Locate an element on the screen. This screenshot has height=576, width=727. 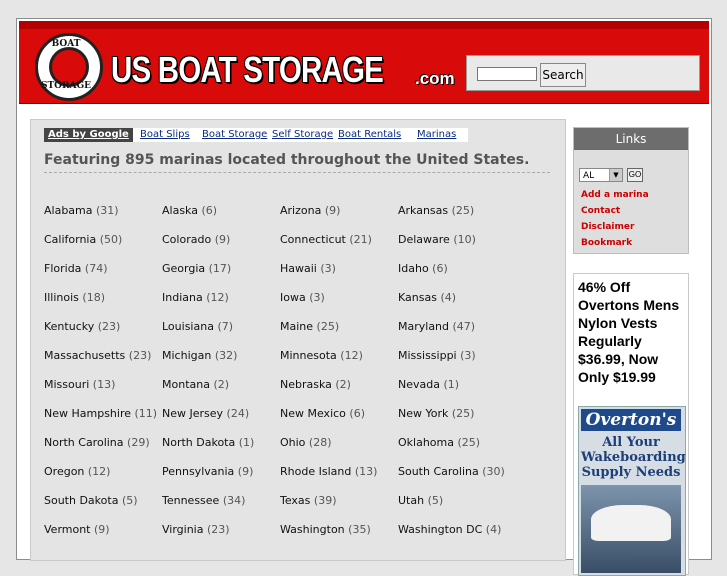
state-link: New Mexico (6) is located at coordinates (322, 413).